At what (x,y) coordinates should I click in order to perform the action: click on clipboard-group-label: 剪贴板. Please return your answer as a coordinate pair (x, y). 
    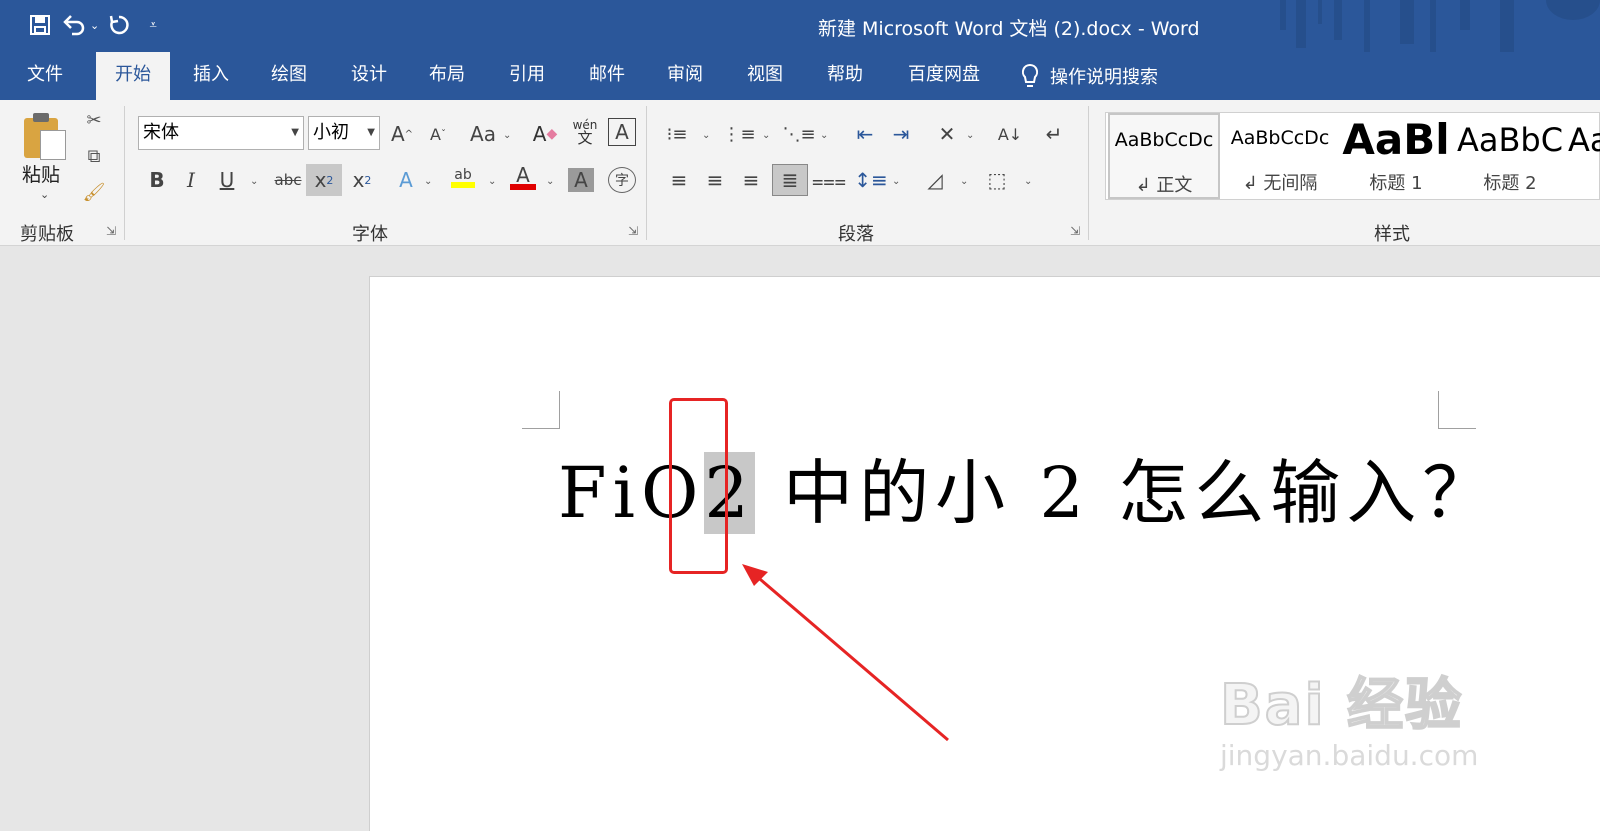
    Looking at the image, I should click on (47, 234).